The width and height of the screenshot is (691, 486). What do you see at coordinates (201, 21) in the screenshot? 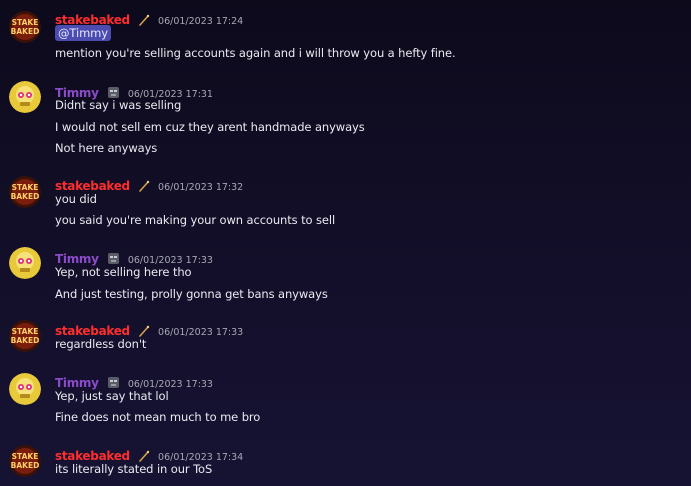
I see `timestamp: 06/01/2023 17:24` at bounding box center [201, 21].